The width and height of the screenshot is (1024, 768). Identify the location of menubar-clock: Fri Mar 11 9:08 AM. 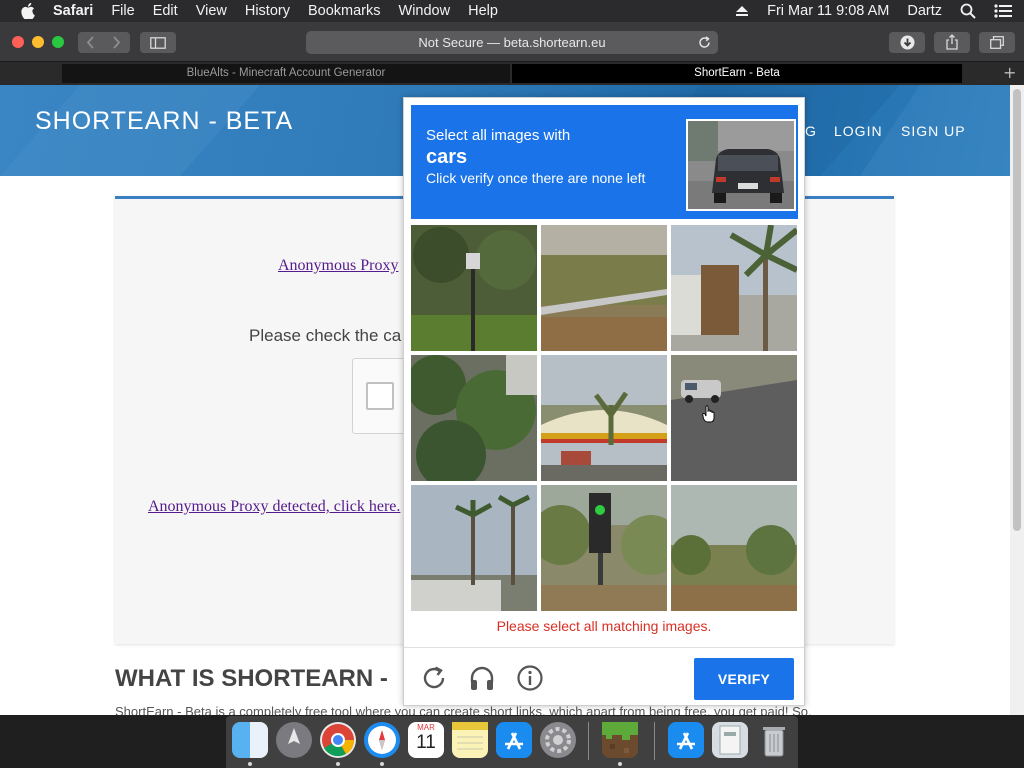
(828, 11).